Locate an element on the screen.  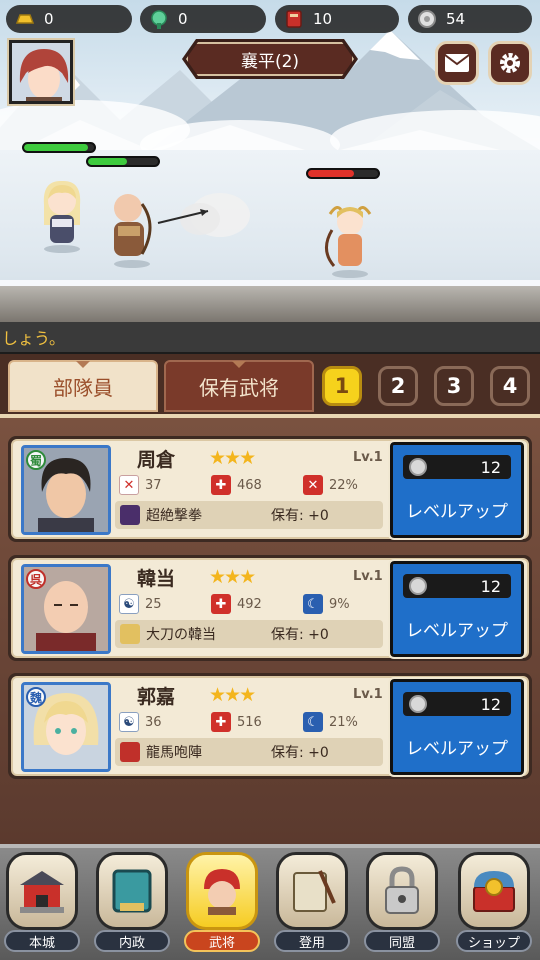
stat-attack: ✕ 37 is located at coordinates (140, 485).